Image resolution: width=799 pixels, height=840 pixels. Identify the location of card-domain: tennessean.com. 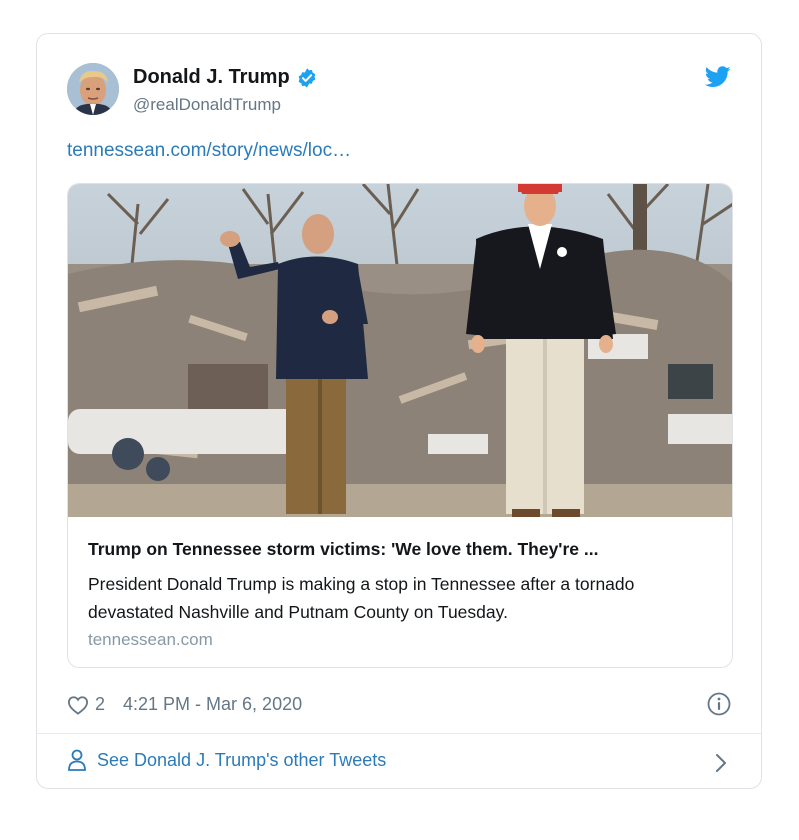
(150, 639).